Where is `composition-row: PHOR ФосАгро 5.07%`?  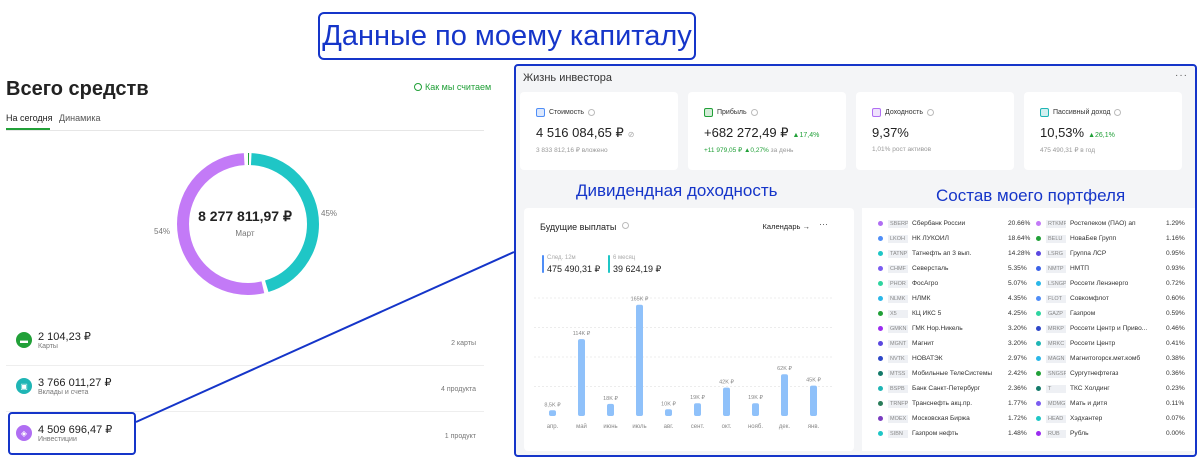 composition-row: PHOR ФосАгро 5.07% is located at coordinates (959, 283).